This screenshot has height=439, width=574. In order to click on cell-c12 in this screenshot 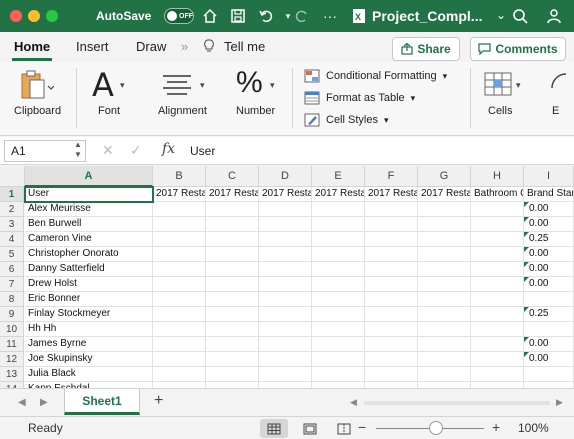, I will do `click(232, 359)`.